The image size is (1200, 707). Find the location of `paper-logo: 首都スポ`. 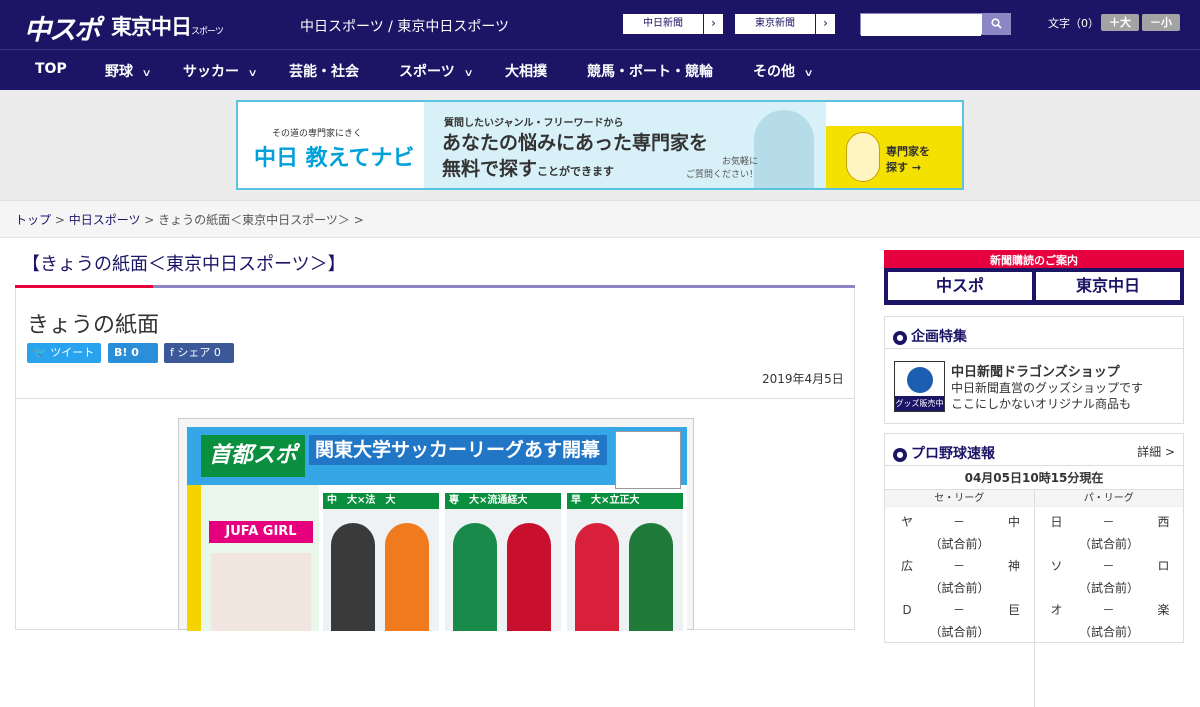

paper-logo: 首都スポ is located at coordinates (253, 456).